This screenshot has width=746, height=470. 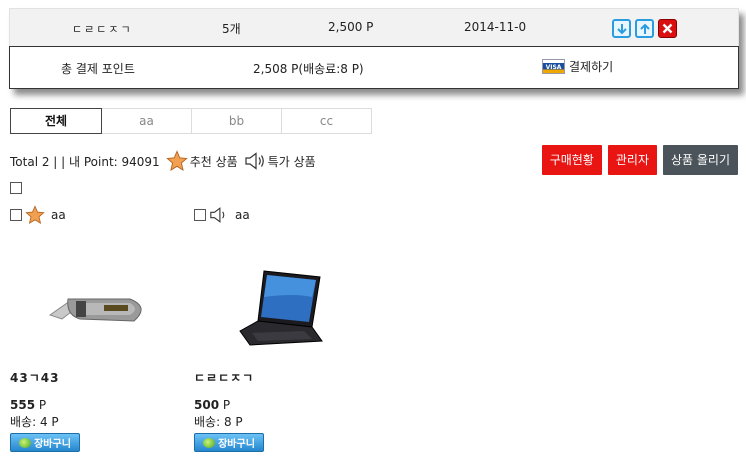 What do you see at coordinates (16, 188) in the screenshot?
I see `select-all-checkbox` at bounding box center [16, 188].